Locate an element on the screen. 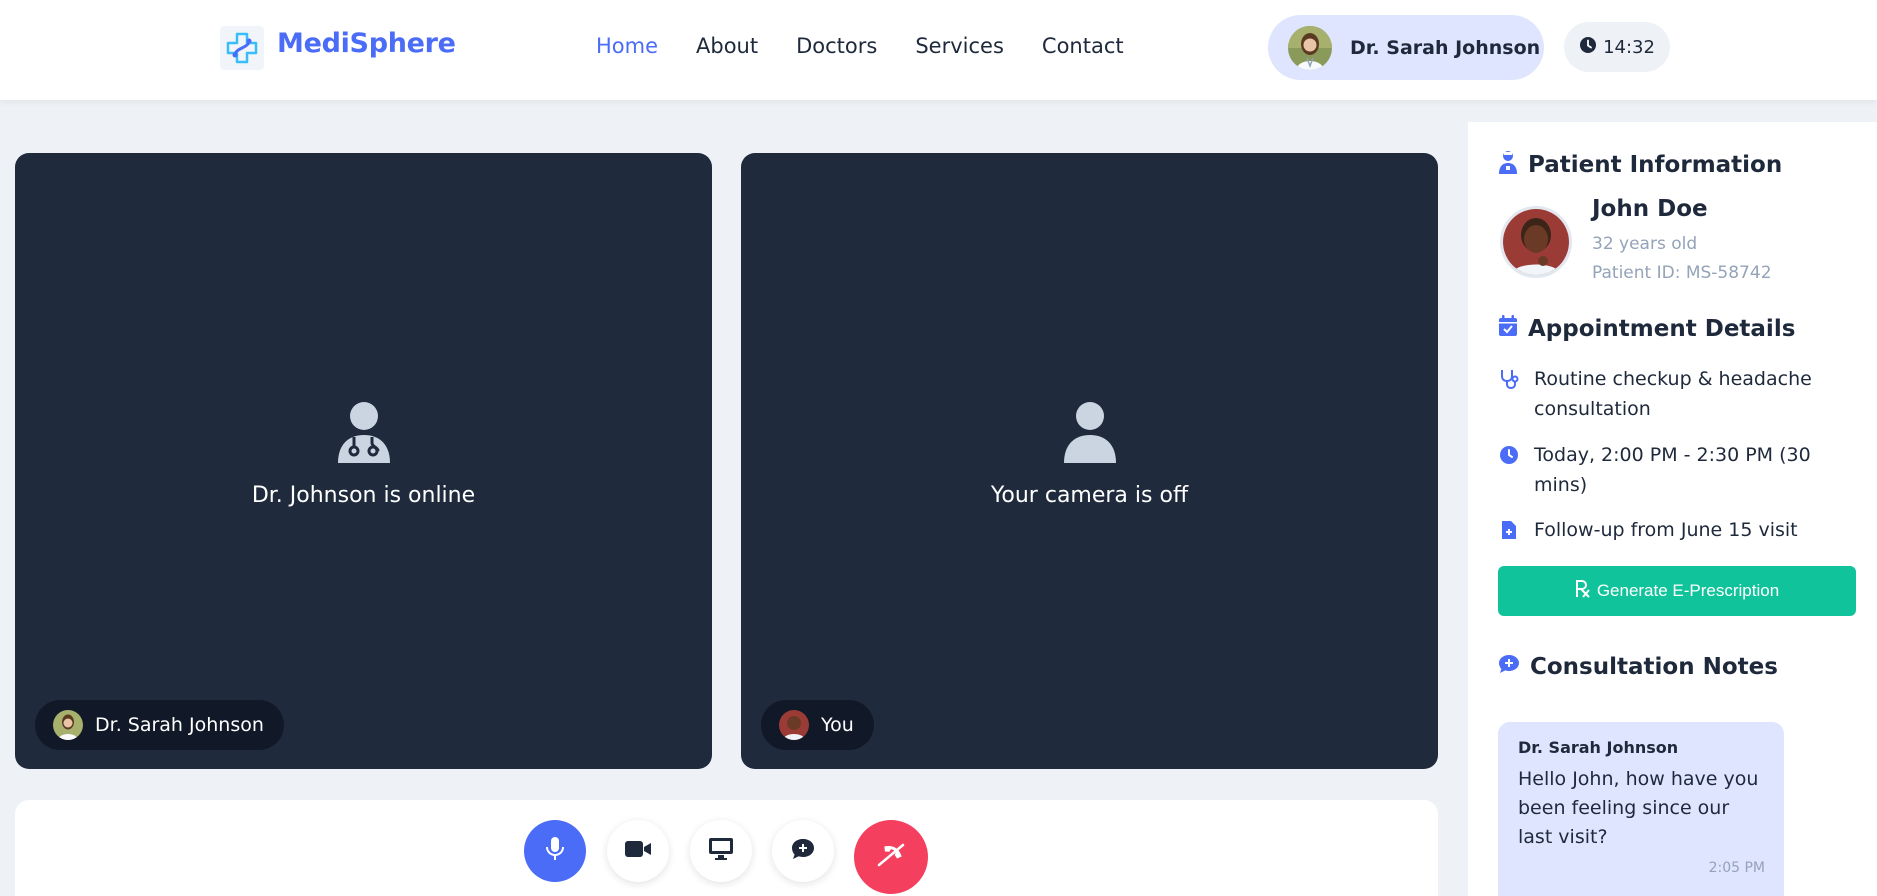  generate-prescription-button: Generate E-Prescription is located at coordinates (1677, 591).